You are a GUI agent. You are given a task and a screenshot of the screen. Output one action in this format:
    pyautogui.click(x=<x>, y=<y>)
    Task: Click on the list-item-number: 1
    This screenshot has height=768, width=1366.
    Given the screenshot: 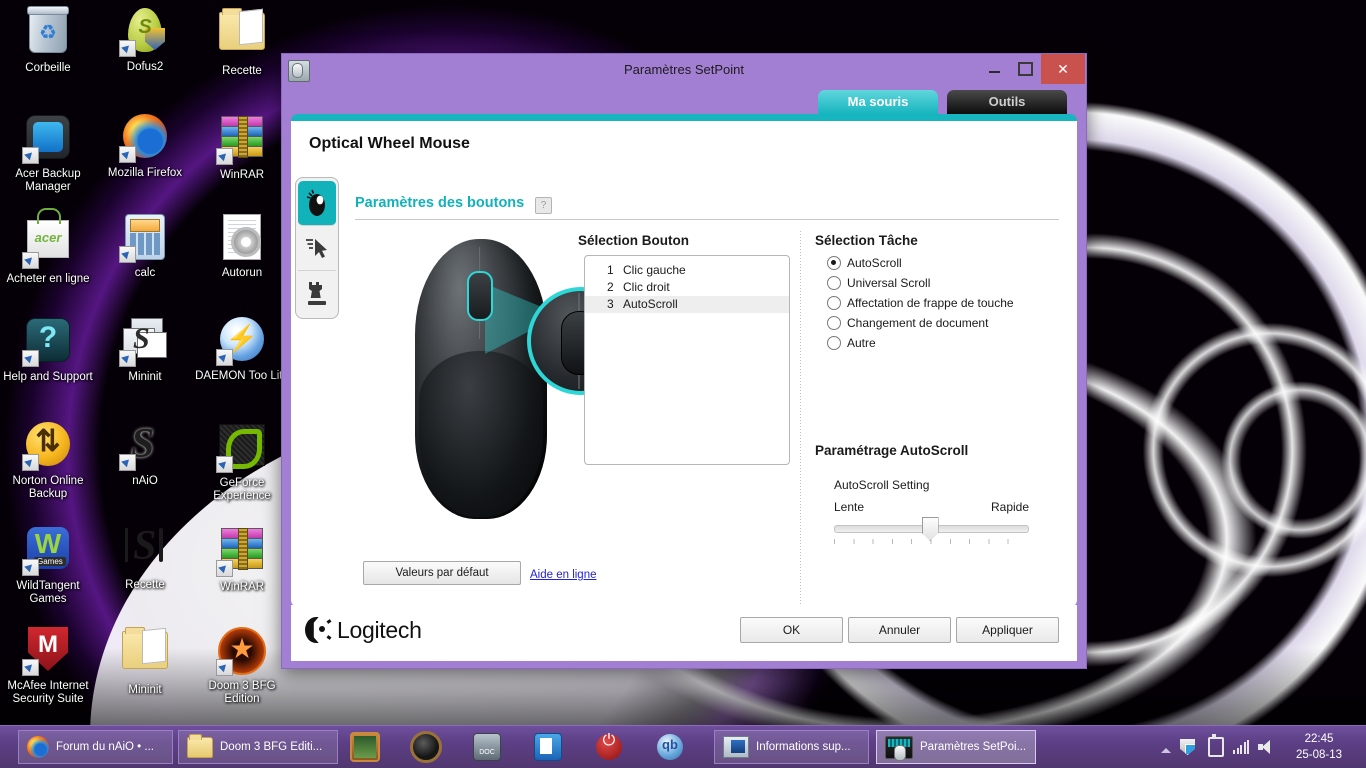 What is the action you would take?
    pyautogui.click(x=610, y=270)
    